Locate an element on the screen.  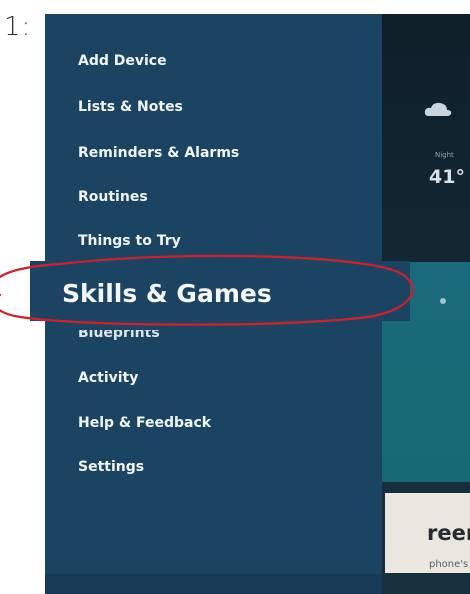
menu-item-blueprints-label: Blueprints is located at coordinates (119, 335).